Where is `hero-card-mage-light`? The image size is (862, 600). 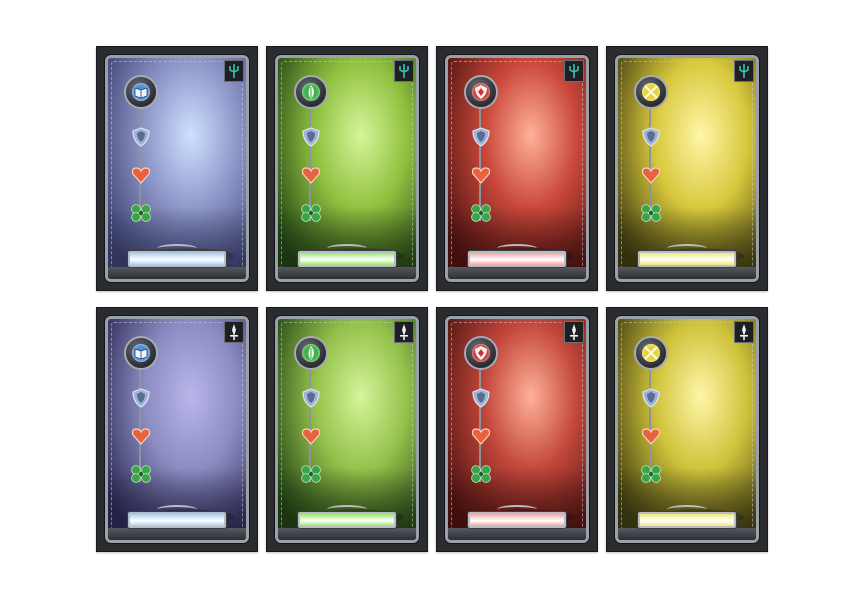 hero-card-mage-light is located at coordinates (177, 168).